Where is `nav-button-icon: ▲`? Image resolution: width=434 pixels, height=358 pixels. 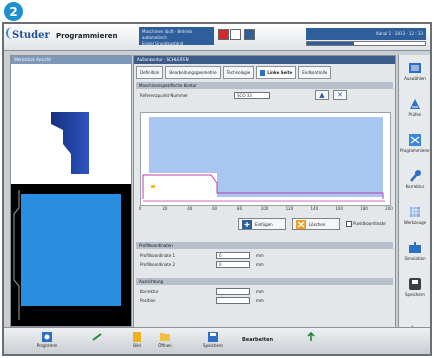 nav-button-icon: ▲ is located at coordinates (322, 95).